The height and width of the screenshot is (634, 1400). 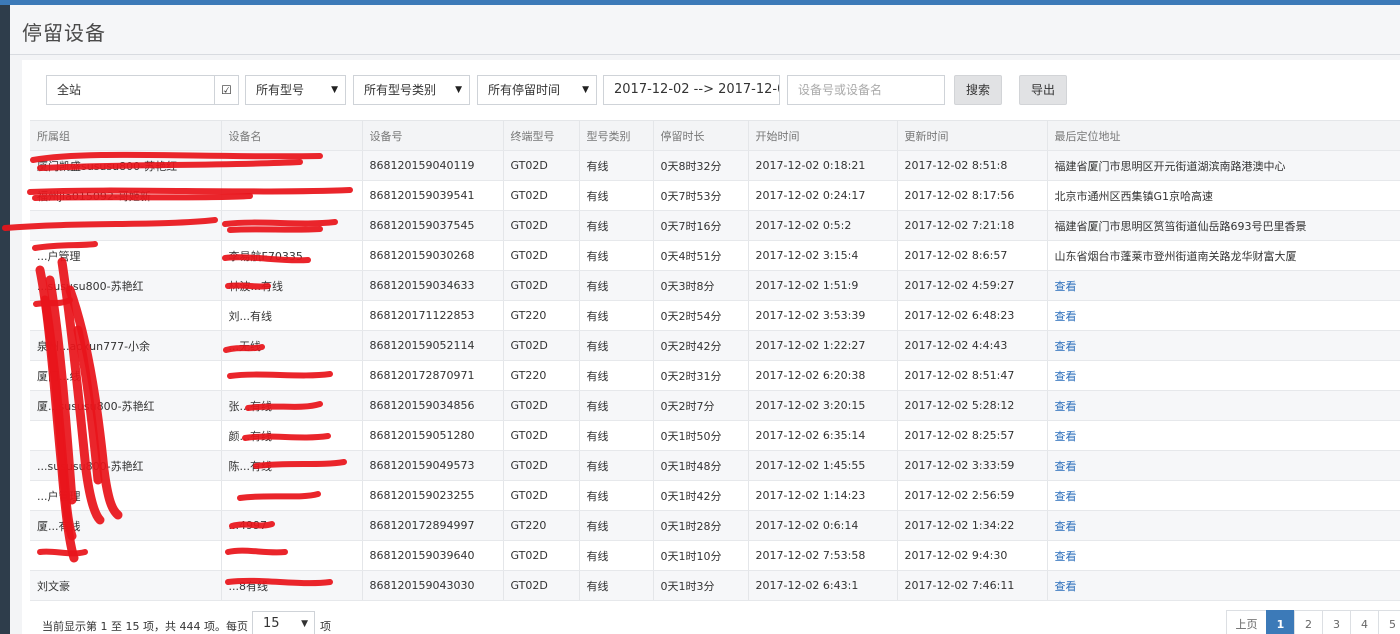 What do you see at coordinates (524, 90) in the screenshot?
I see `stay-time-select-value: 所有停留时间` at bounding box center [524, 90].